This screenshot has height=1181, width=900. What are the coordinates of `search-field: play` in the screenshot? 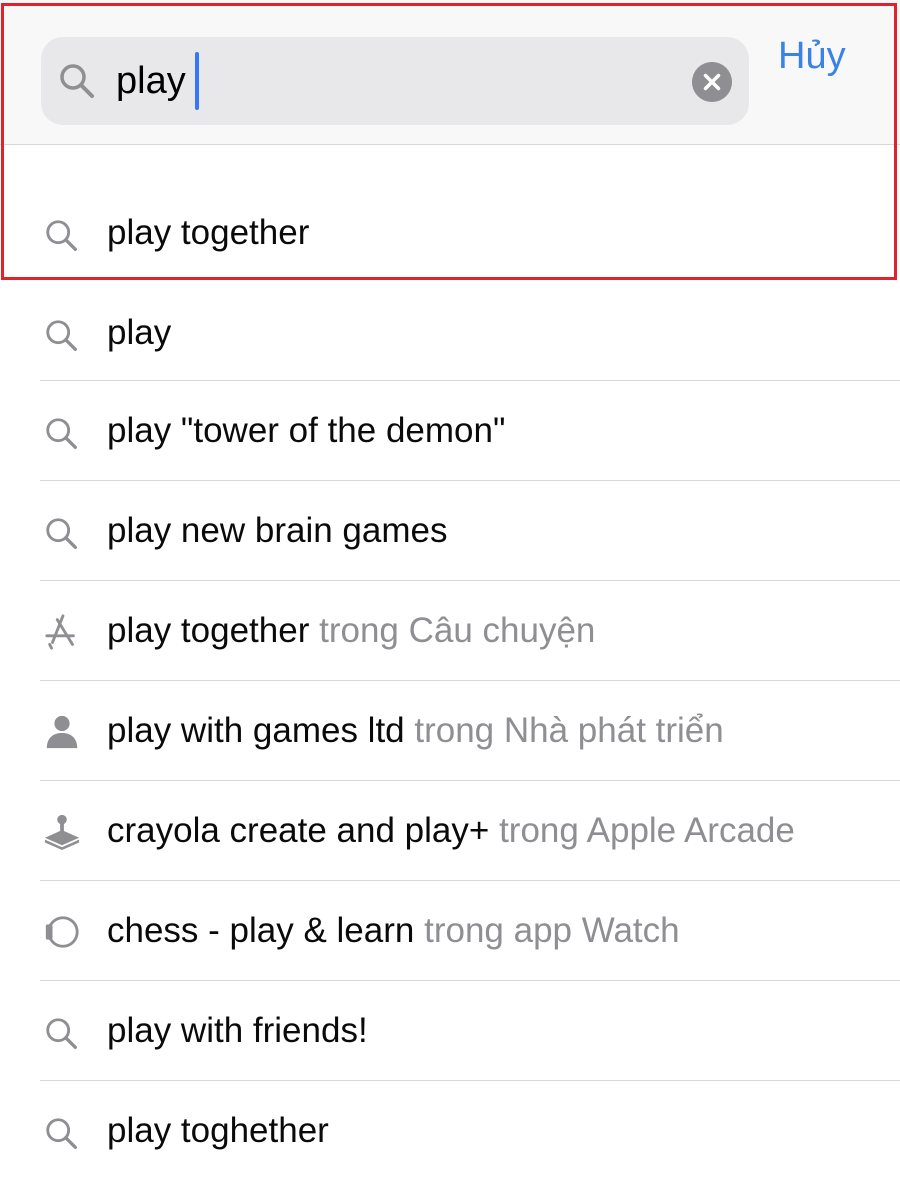 It's located at (395, 81).